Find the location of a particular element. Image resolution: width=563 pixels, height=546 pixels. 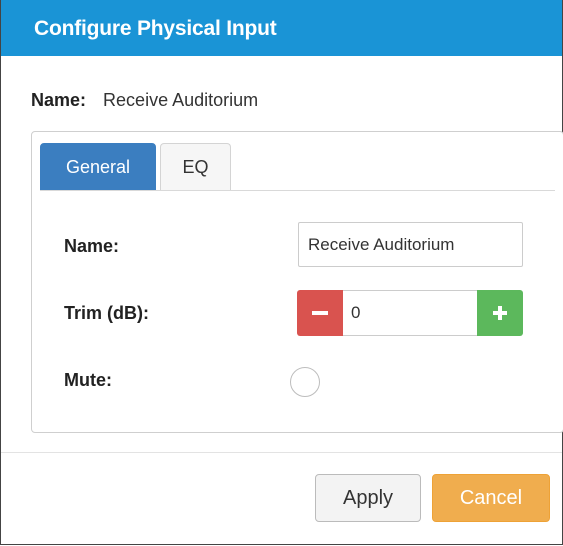

dialog-title: Configure Physical Input is located at coordinates (155, 28).